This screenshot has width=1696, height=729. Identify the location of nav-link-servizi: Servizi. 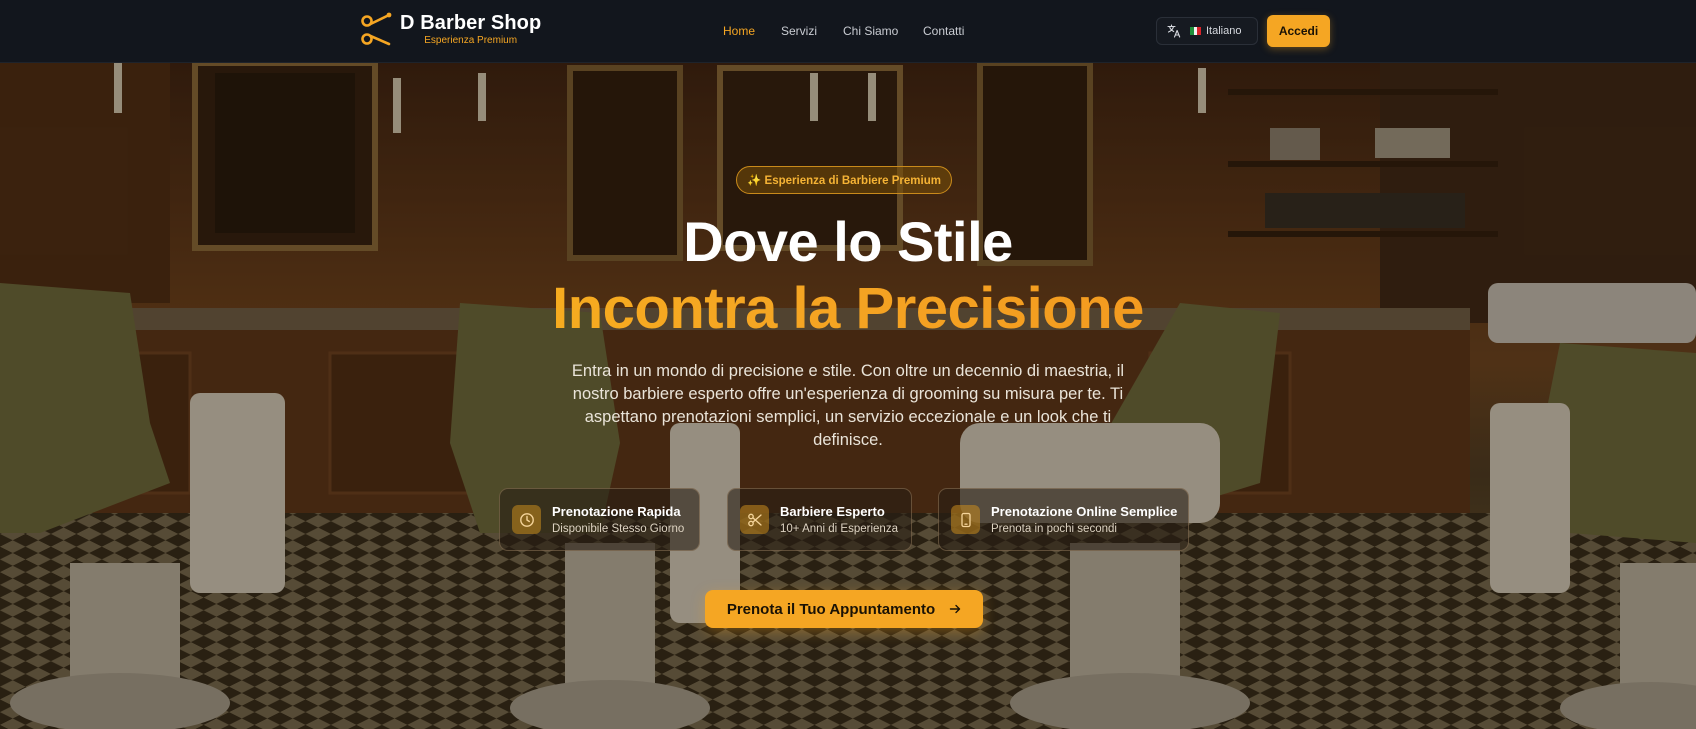
(799, 31).